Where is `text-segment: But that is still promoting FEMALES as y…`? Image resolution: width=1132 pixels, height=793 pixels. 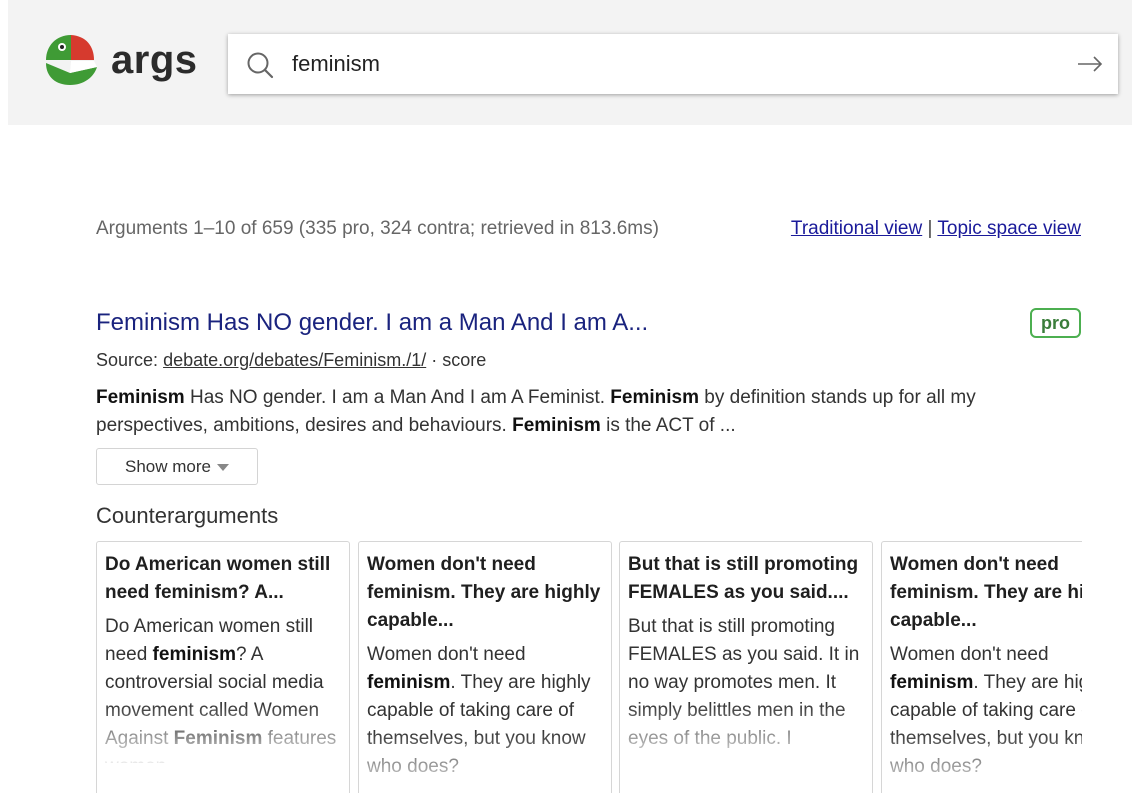 text-segment: But that is still promoting FEMALES as y… is located at coordinates (744, 682).